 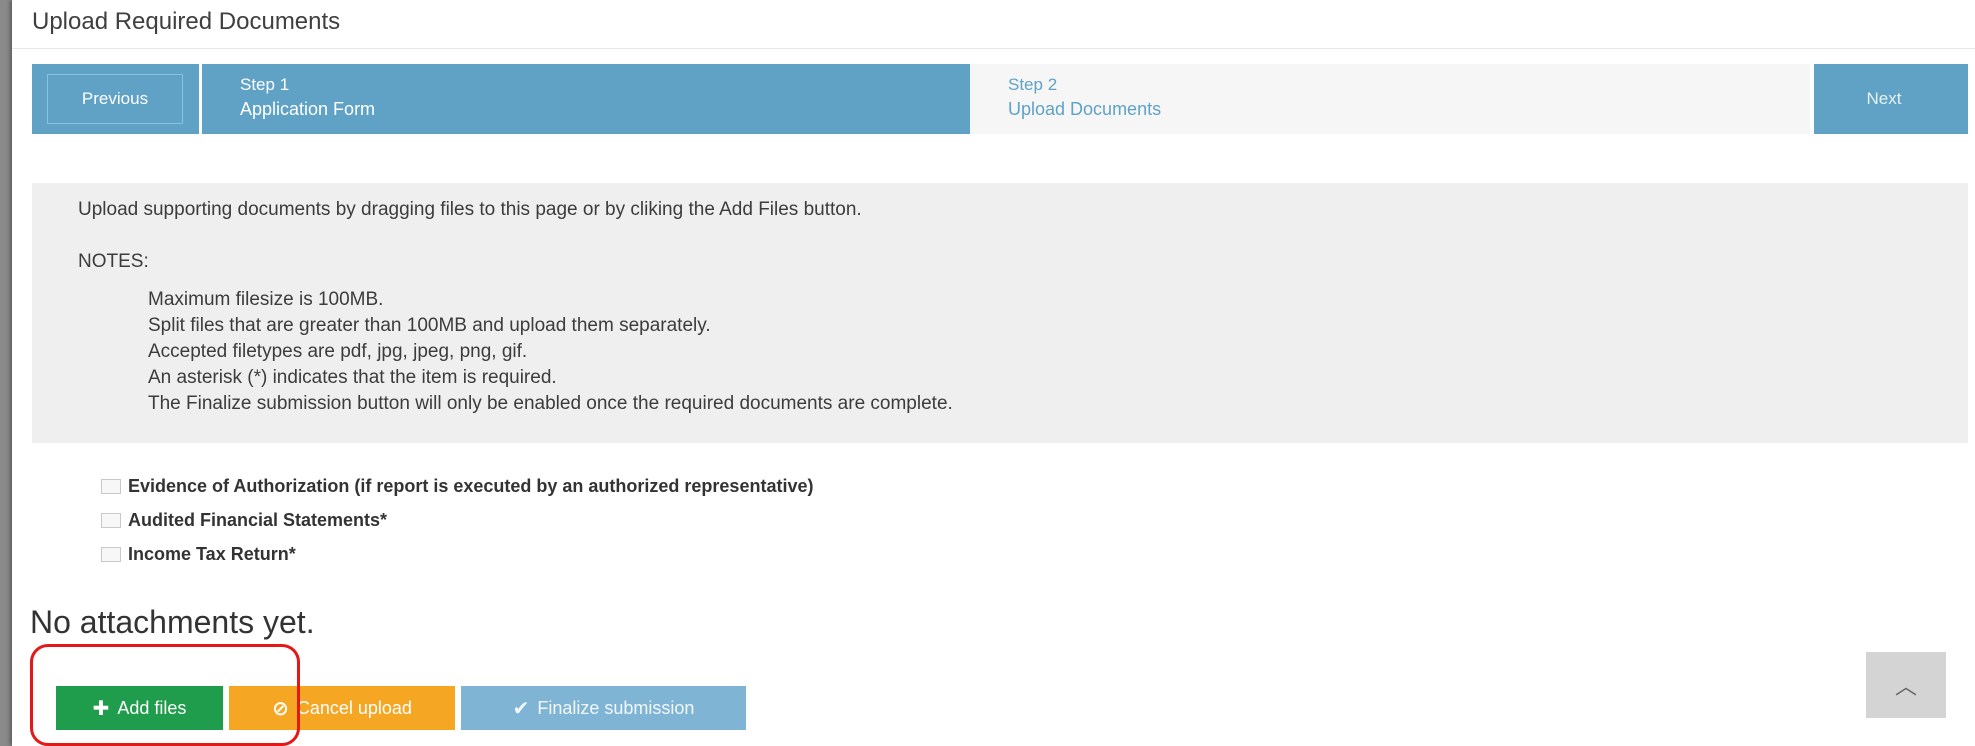 I want to click on previous-button: Previous, so click(x=115, y=99).